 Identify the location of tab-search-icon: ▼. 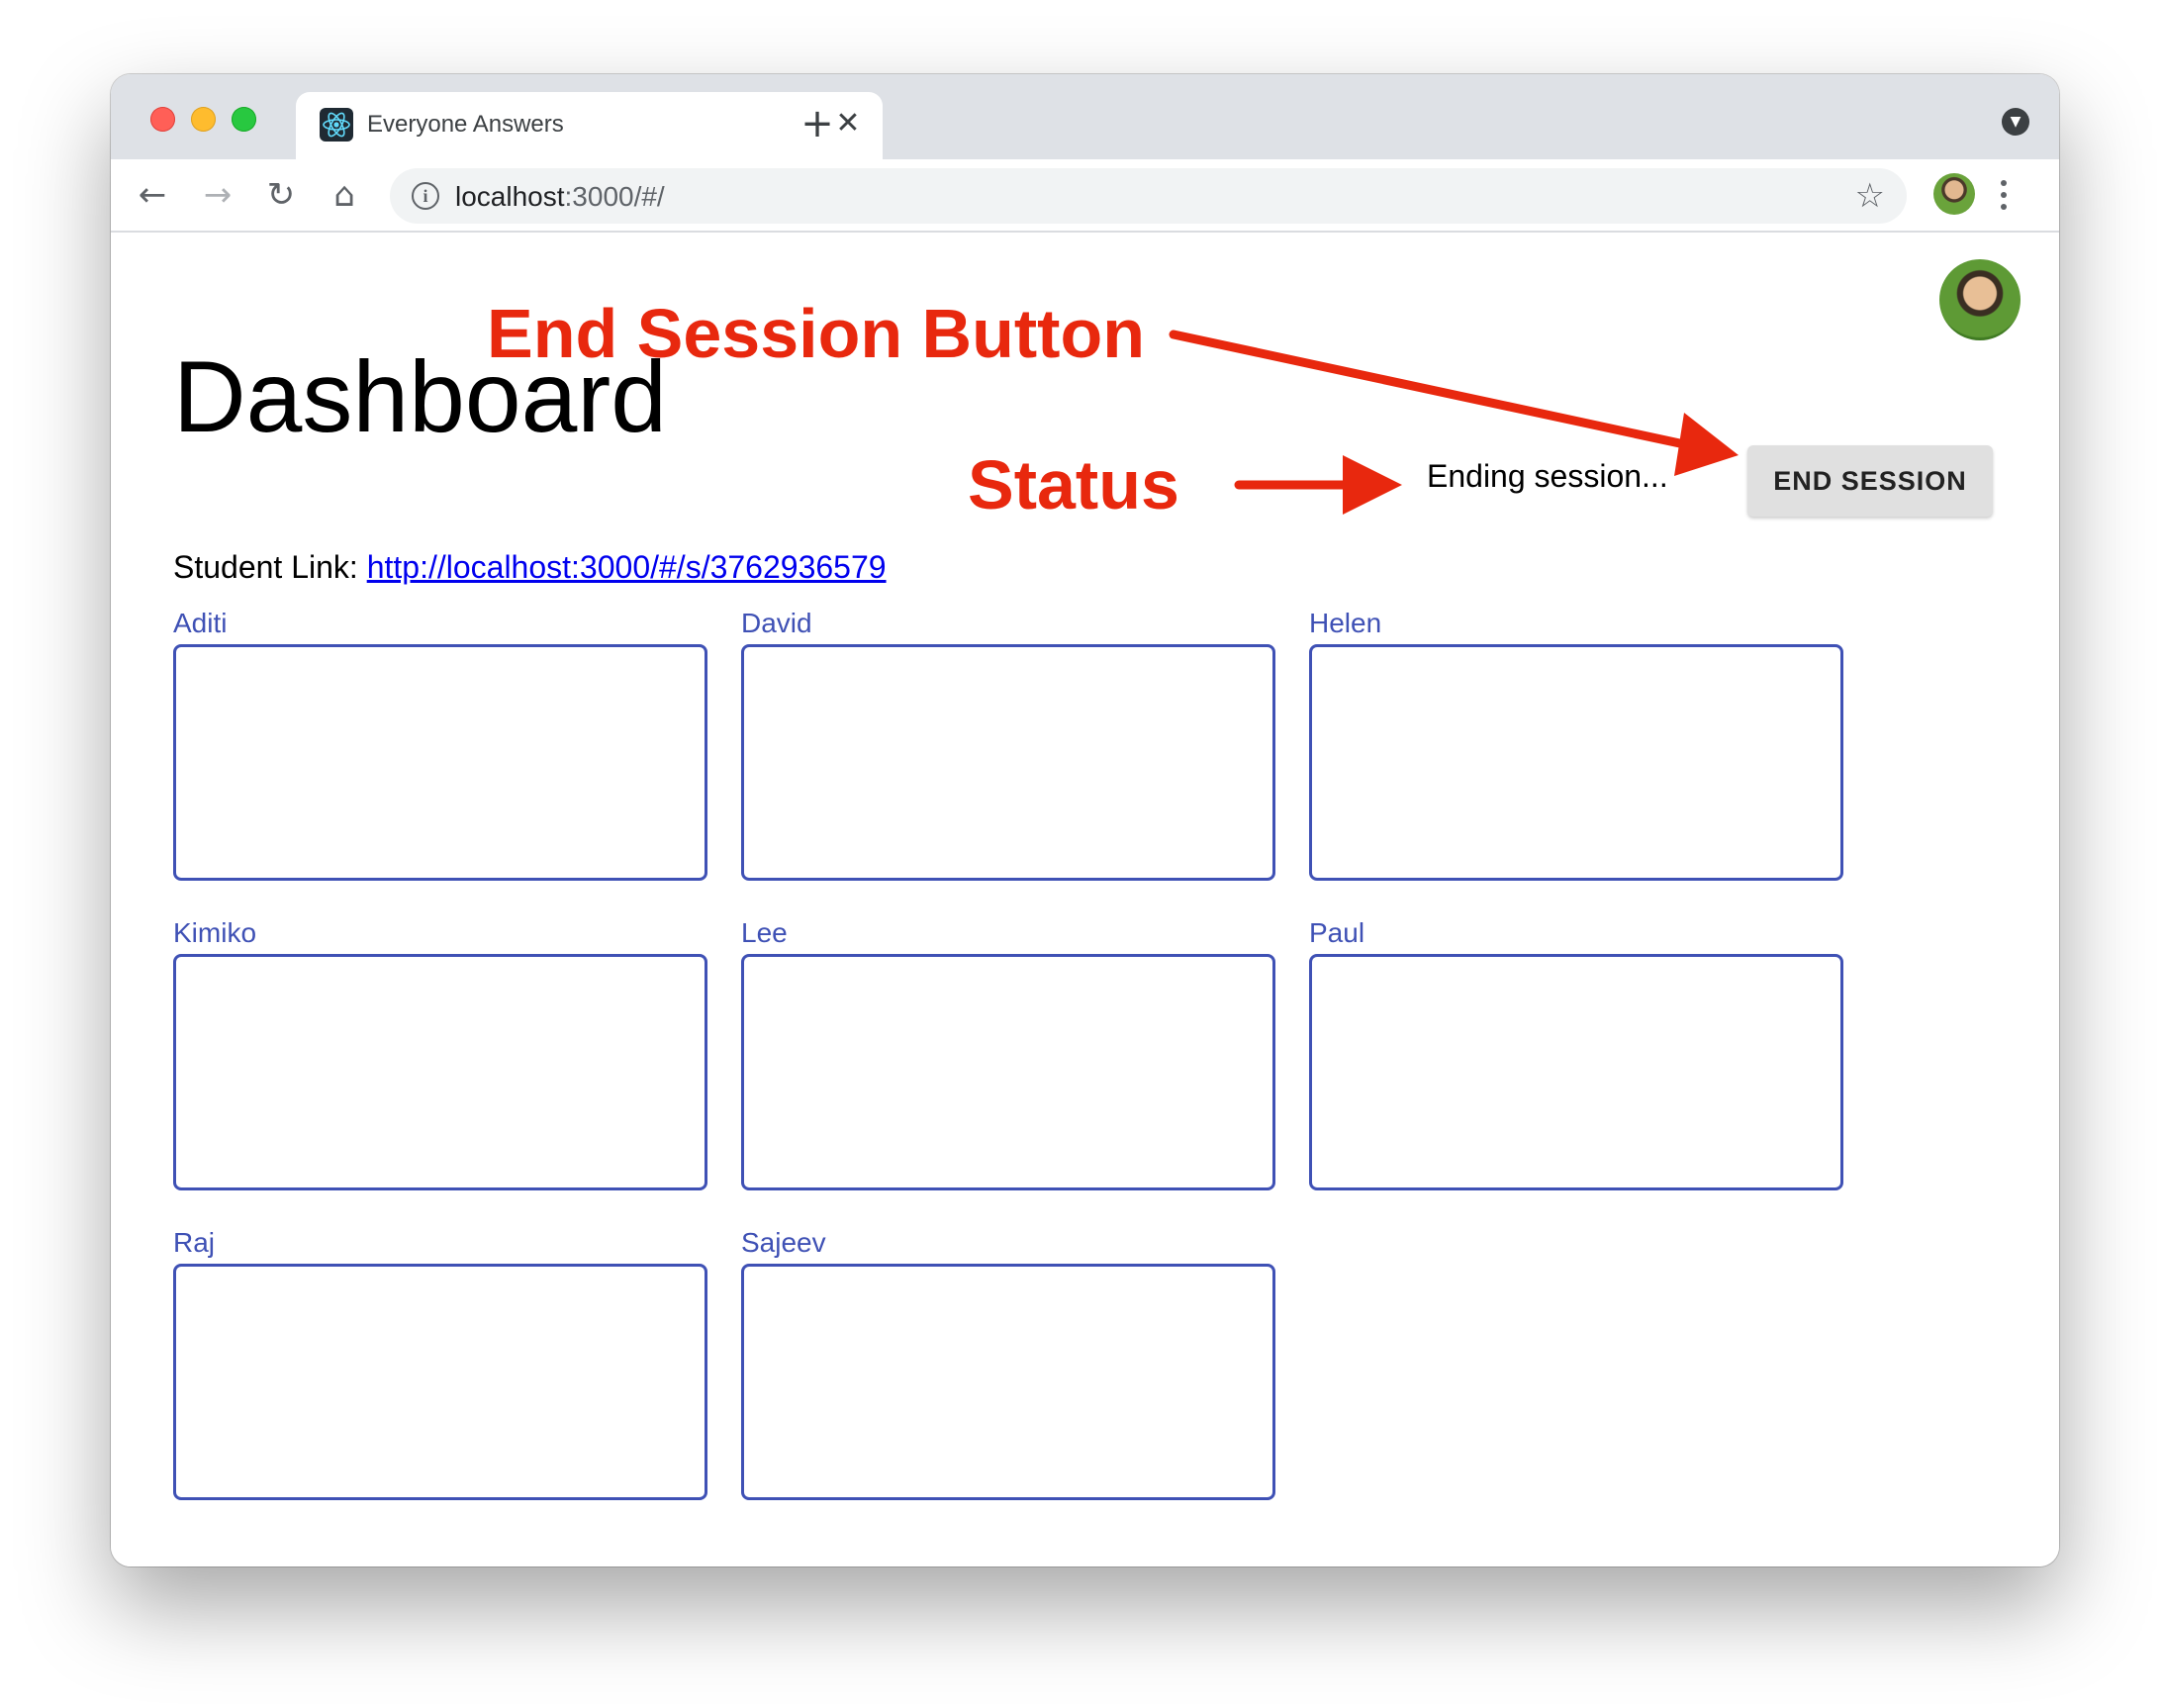
(2015, 122).